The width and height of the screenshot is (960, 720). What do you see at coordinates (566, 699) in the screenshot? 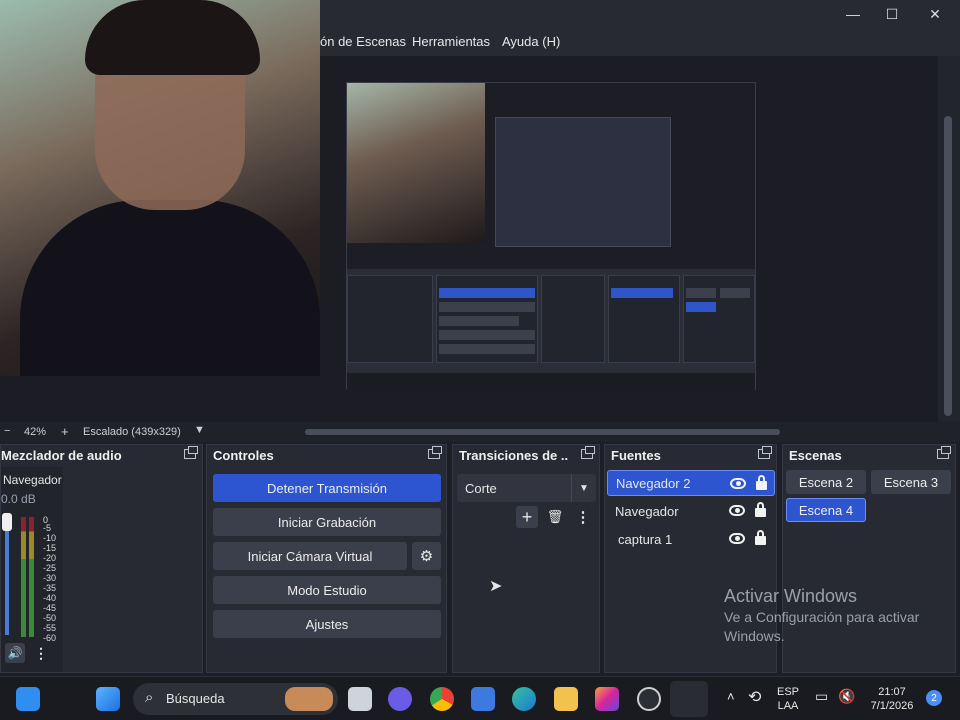
I see `file-explorer-icon` at bounding box center [566, 699].